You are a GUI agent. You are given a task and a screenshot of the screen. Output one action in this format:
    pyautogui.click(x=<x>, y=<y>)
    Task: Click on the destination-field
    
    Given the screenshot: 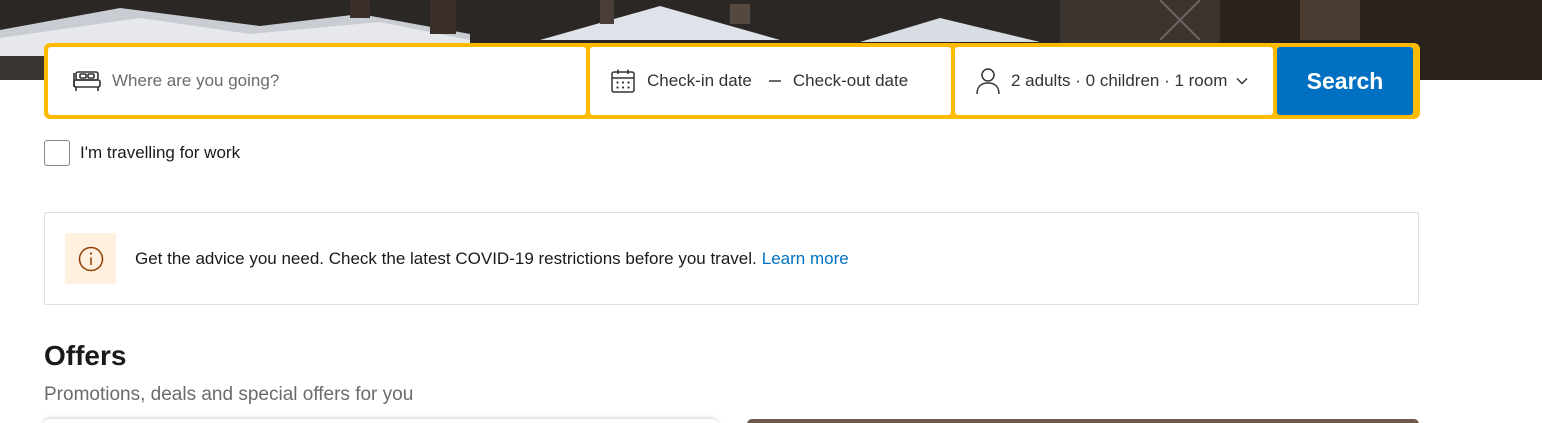 What is the action you would take?
    pyautogui.click(x=317, y=81)
    